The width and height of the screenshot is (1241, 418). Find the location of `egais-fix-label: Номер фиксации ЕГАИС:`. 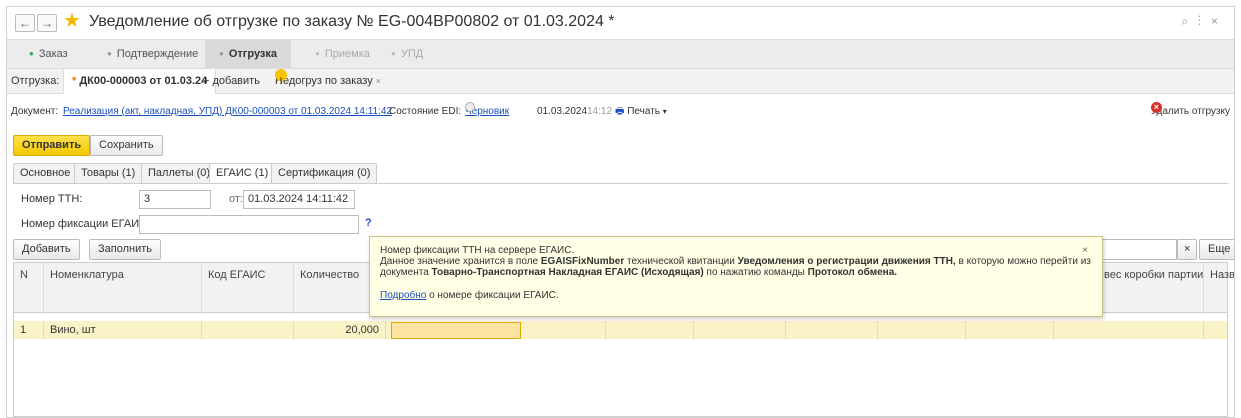

egais-fix-label: Номер фиксации ЕГАИС: is located at coordinates (86, 224).